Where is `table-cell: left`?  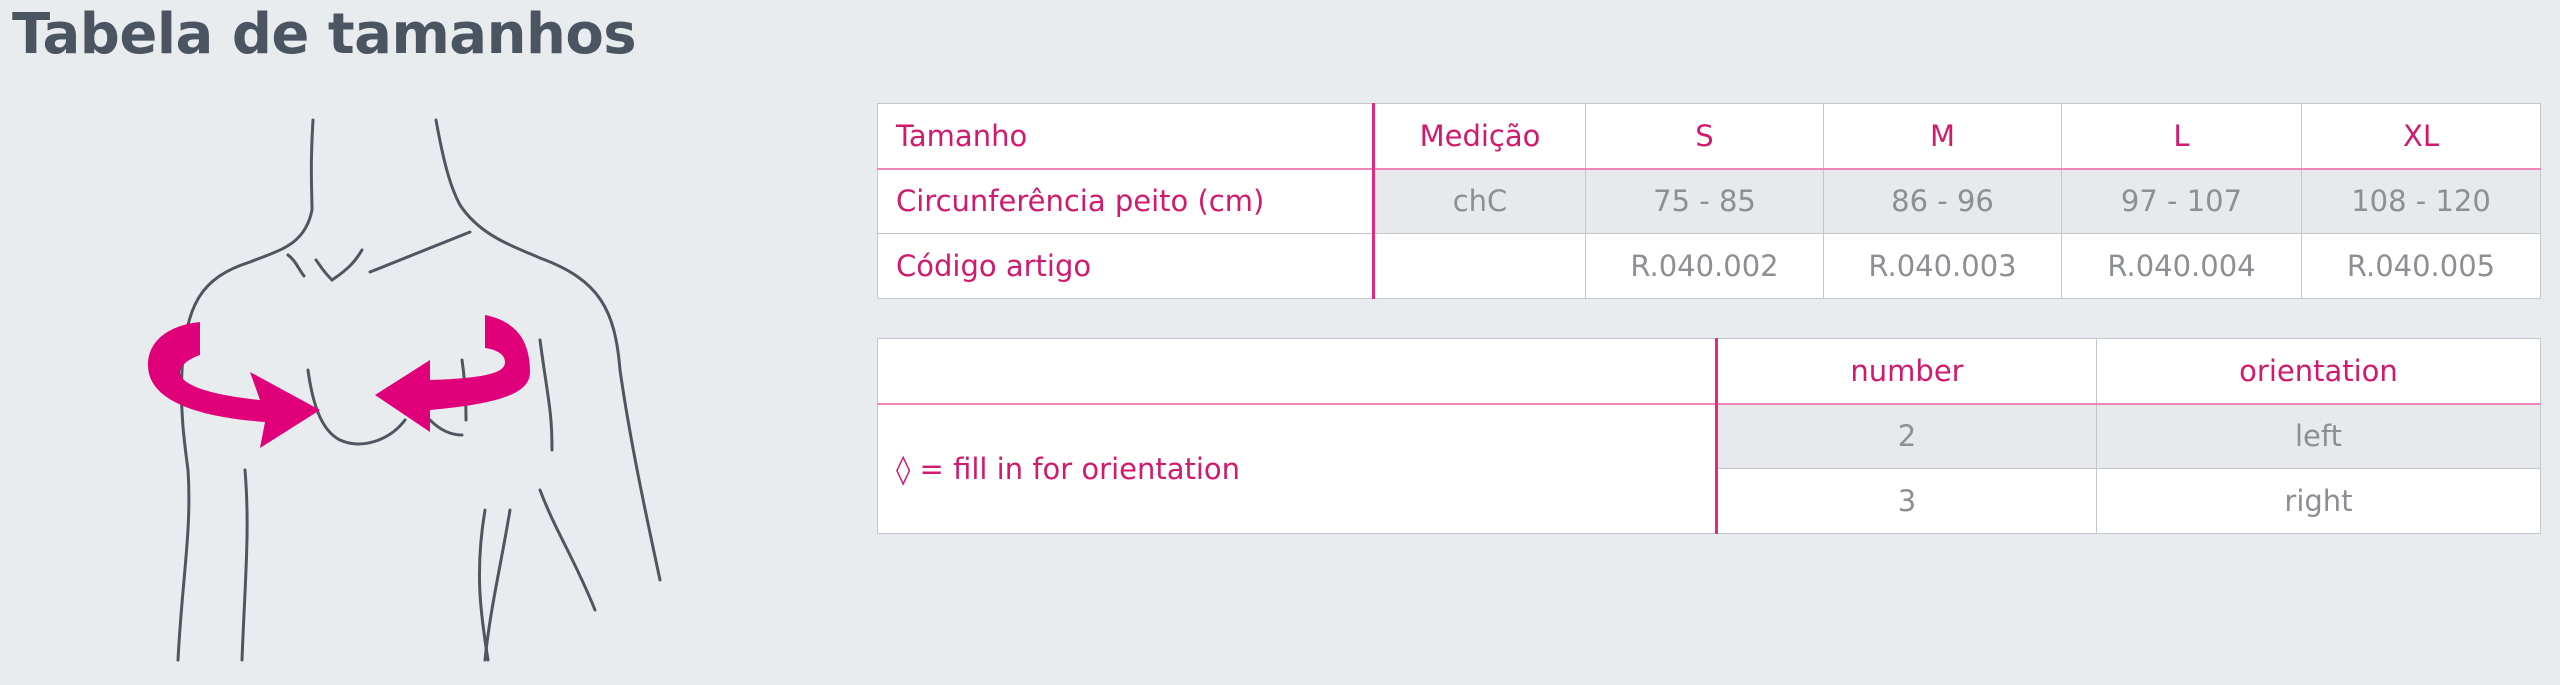
table-cell: left is located at coordinates (2318, 436).